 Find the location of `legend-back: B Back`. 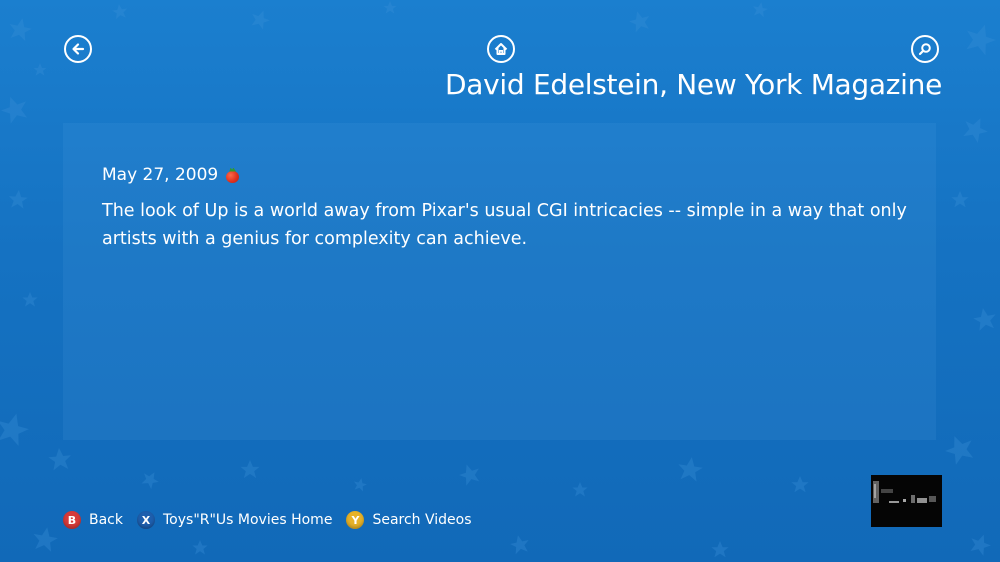

legend-back: B Back is located at coordinates (93, 520).